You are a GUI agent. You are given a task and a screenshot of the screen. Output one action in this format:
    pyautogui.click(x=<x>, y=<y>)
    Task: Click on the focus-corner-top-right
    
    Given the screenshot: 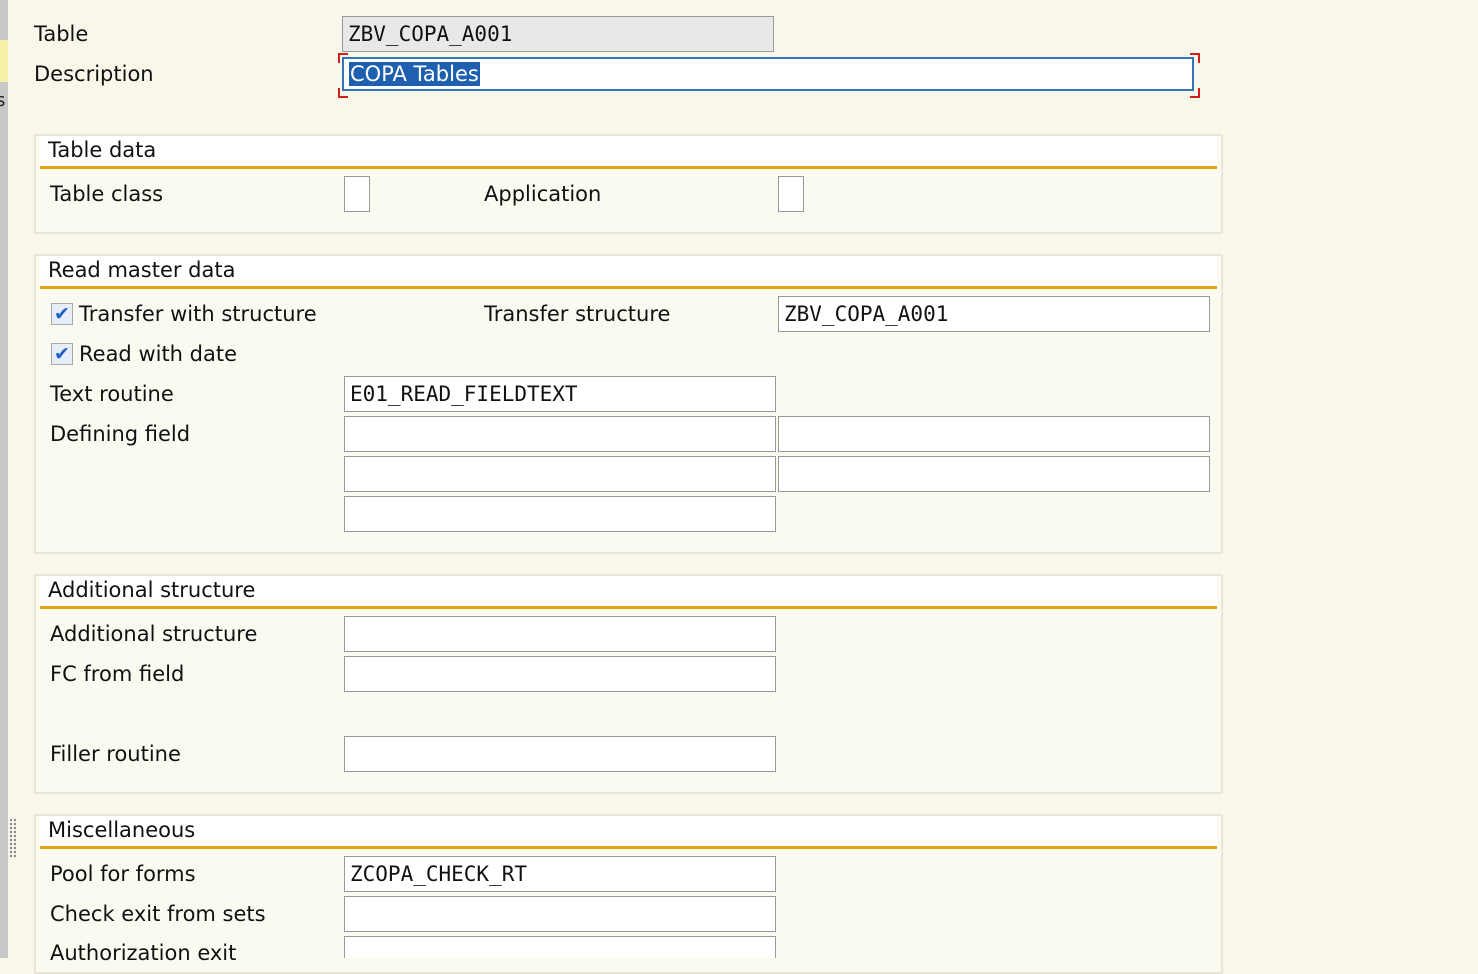 What is the action you would take?
    pyautogui.click(x=1195, y=58)
    